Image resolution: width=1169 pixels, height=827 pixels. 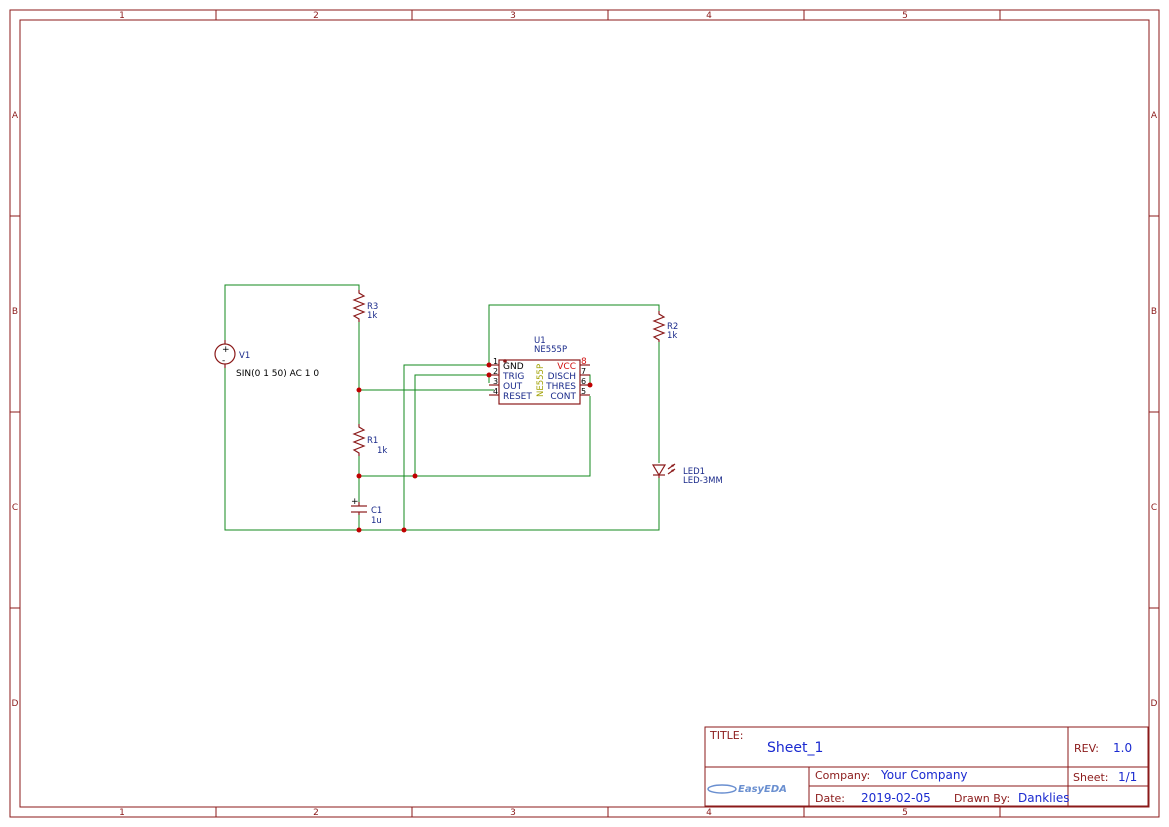 What do you see at coordinates (15, 508) in the screenshot?
I see `zone-row-c-left: C` at bounding box center [15, 508].